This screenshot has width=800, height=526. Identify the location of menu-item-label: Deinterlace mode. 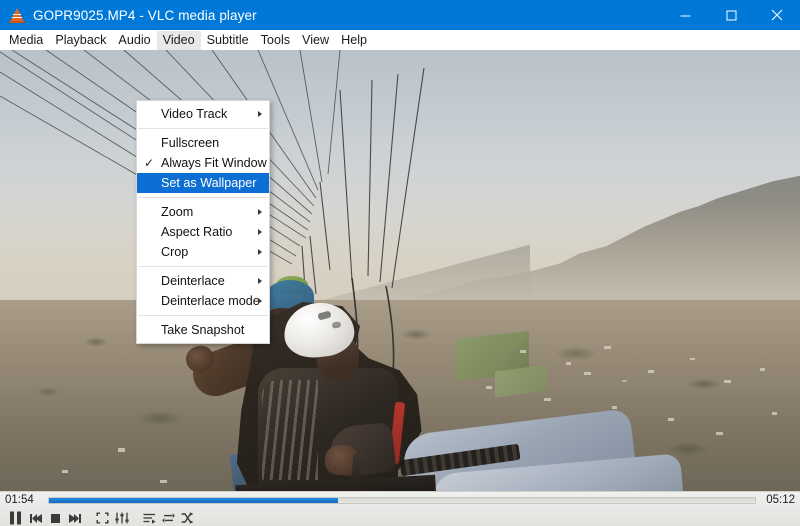
(210, 301).